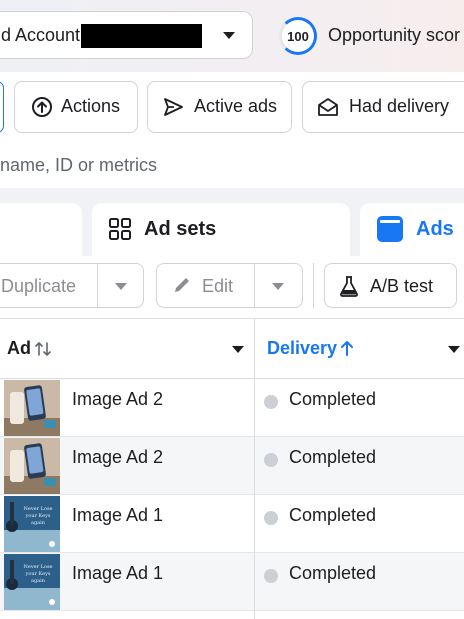 Image resolution: width=464 pixels, height=619 pixels. What do you see at coordinates (435, 229) in the screenshot?
I see `tab-ads-label: Ads` at bounding box center [435, 229].